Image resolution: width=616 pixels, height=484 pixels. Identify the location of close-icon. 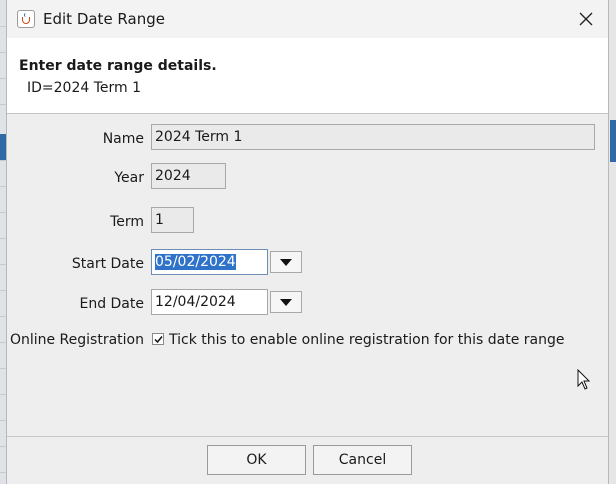
(586, 19).